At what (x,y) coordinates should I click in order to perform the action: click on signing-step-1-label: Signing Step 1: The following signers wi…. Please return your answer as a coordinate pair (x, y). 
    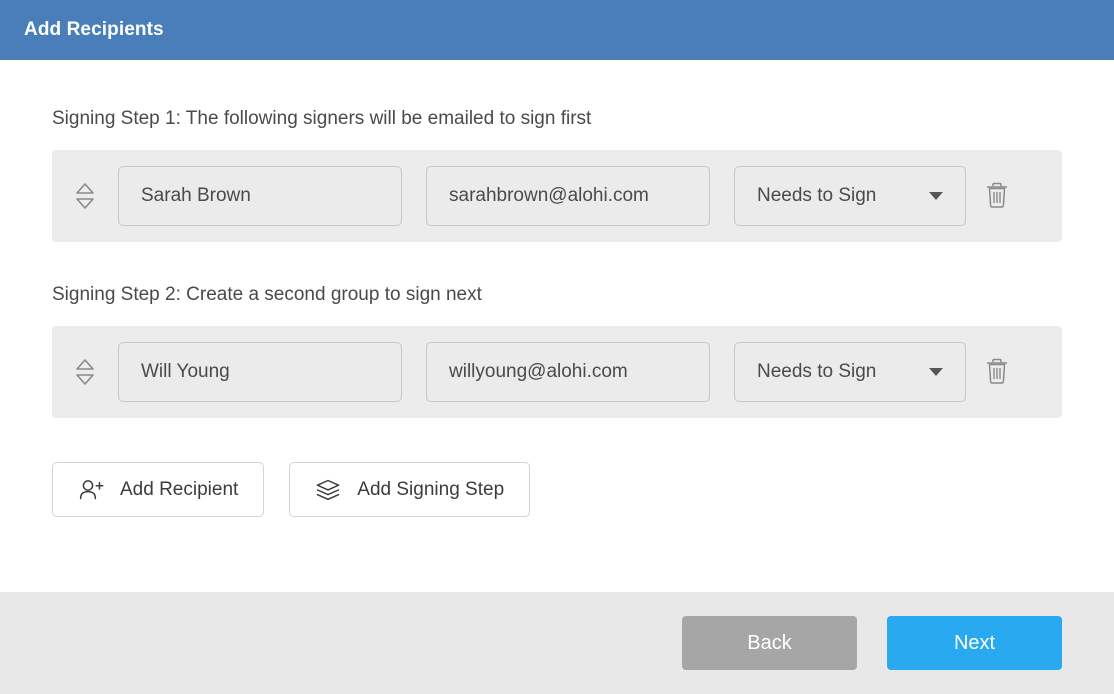
    Looking at the image, I should click on (322, 118).